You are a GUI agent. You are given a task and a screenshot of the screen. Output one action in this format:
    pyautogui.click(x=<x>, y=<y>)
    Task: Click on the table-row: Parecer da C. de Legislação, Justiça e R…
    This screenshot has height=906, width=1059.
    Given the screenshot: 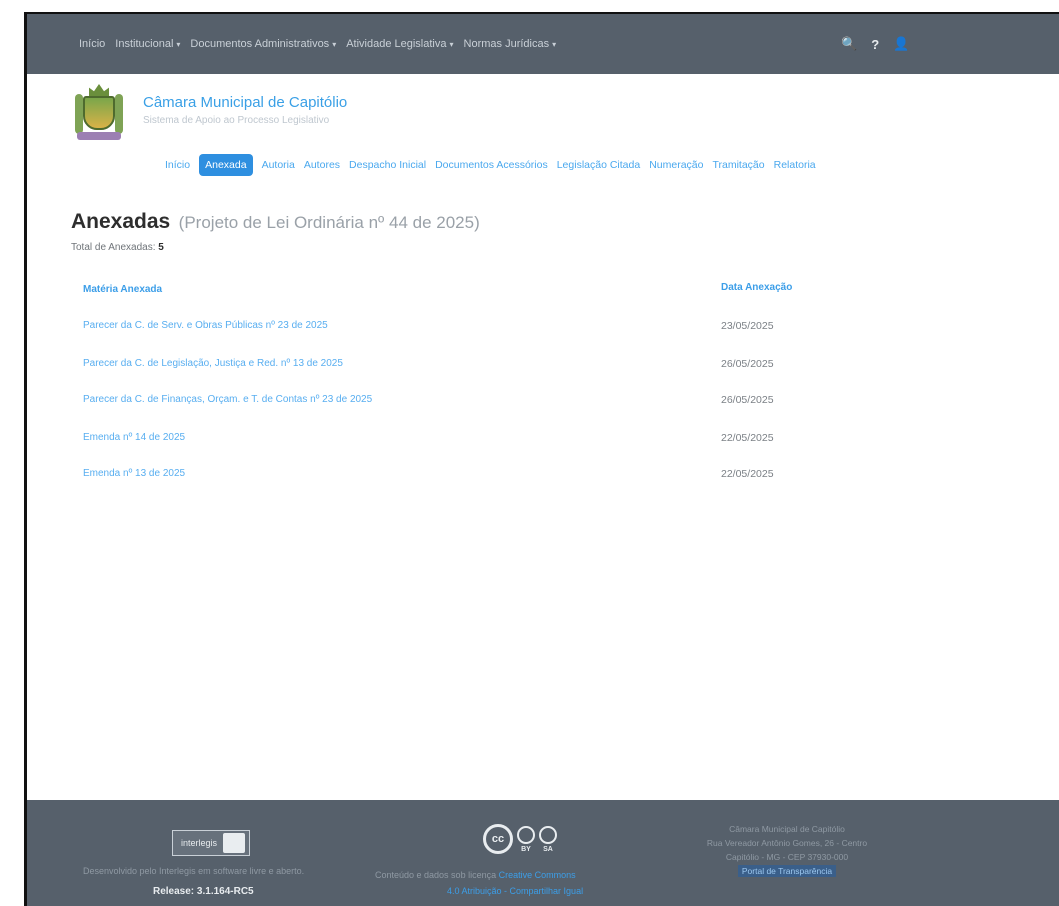 What is the action you would take?
    pyautogui.click(x=441, y=368)
    